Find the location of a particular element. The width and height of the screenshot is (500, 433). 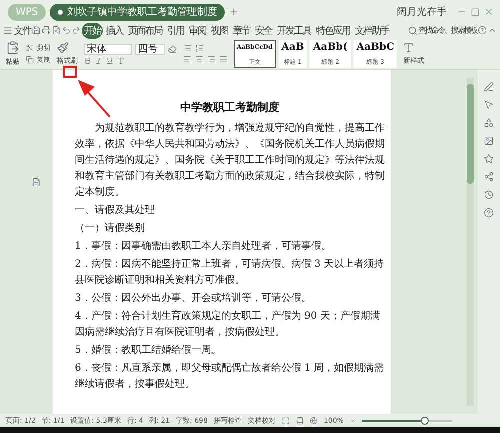

image-icon is located at coordinates (489, 141).